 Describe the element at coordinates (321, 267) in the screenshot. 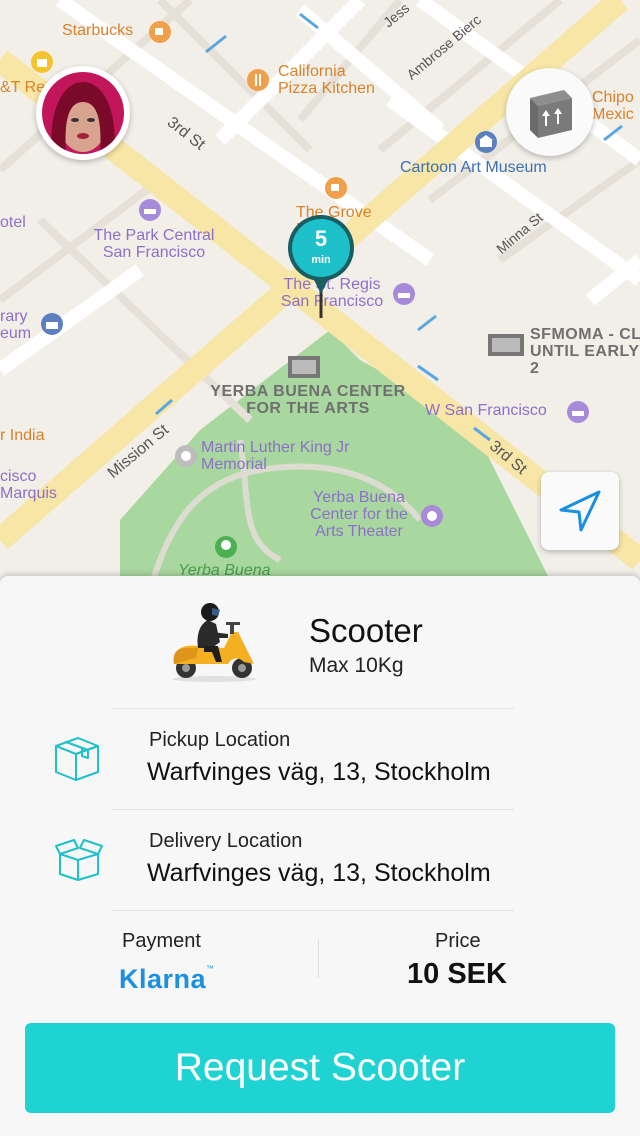

I see `eta-pin: 5 min` at that location.